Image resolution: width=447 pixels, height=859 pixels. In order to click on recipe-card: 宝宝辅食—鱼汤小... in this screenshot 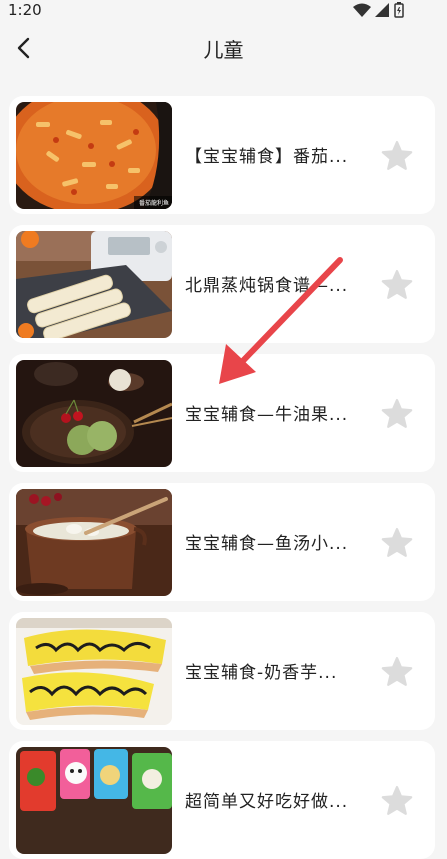, I will do `click(222, 542)`.